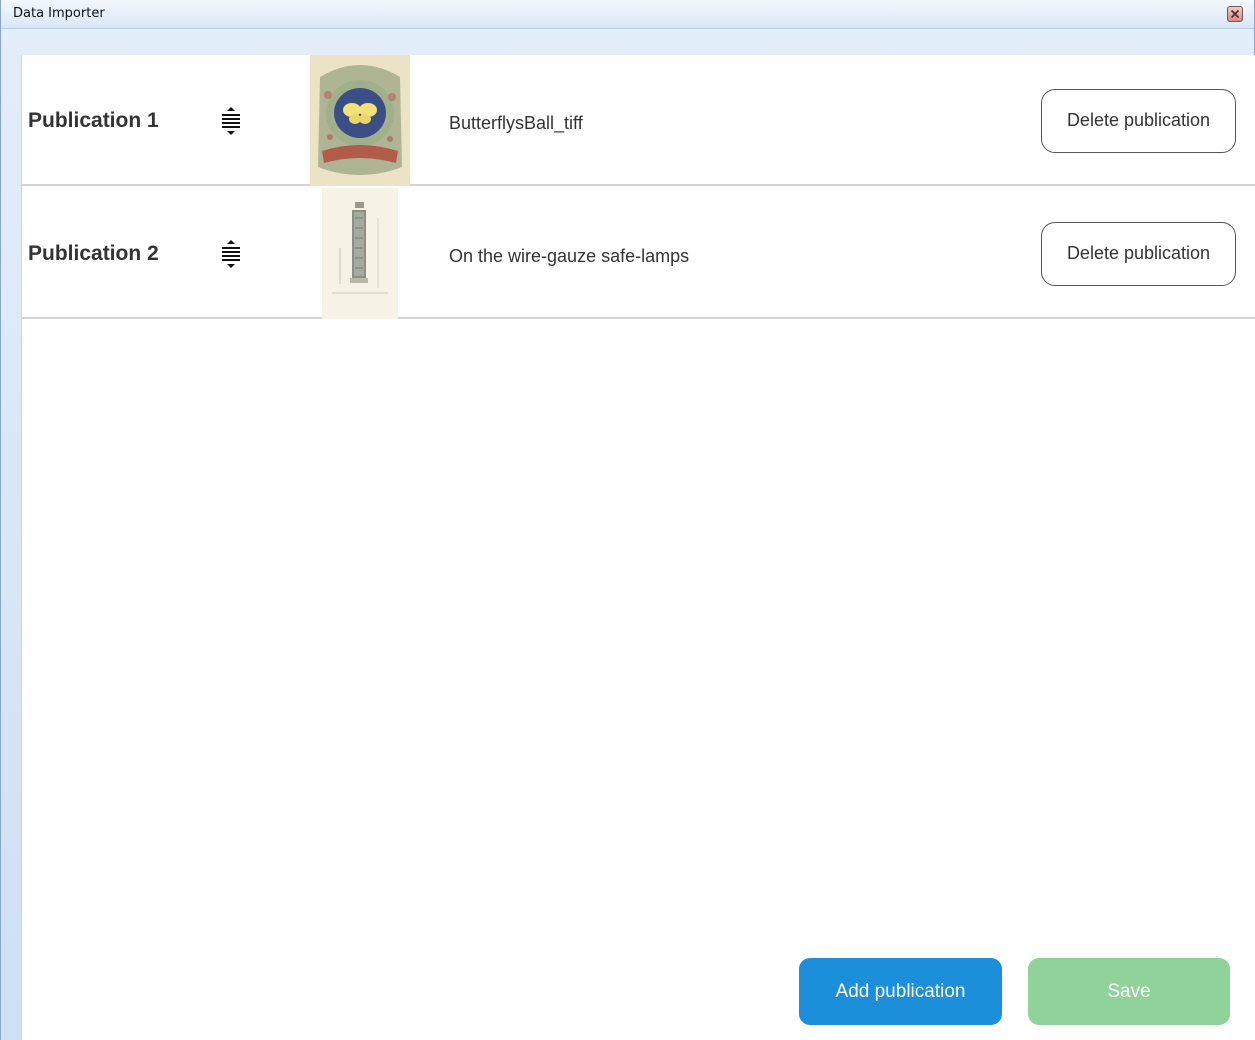 This screenshot has width=1255, height=1040. I want to click on publication-name: ButterflysBall_tiff, so click(516, 123).